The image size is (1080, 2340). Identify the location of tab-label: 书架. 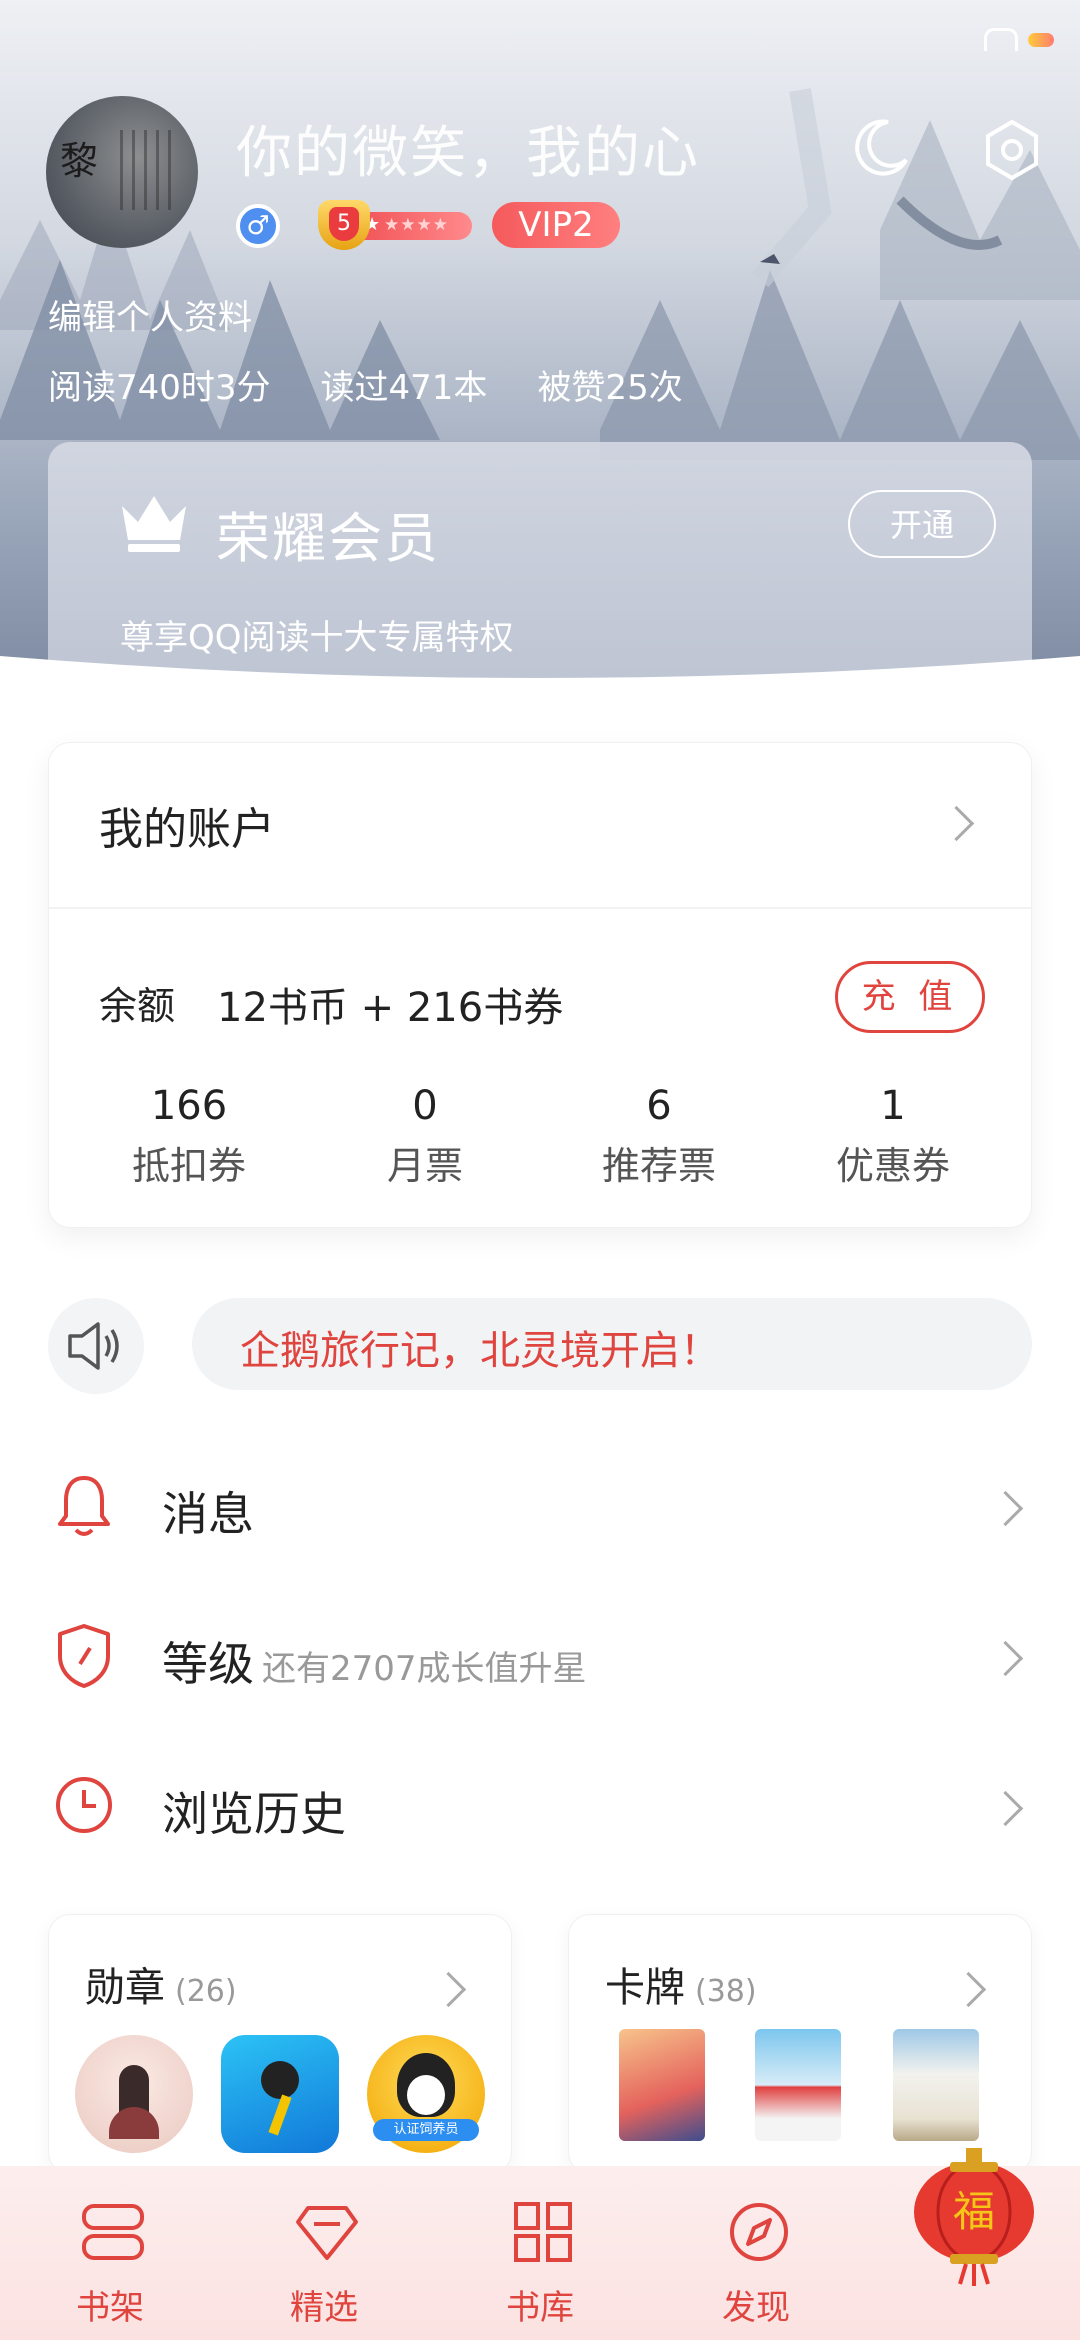
(110, 2308).